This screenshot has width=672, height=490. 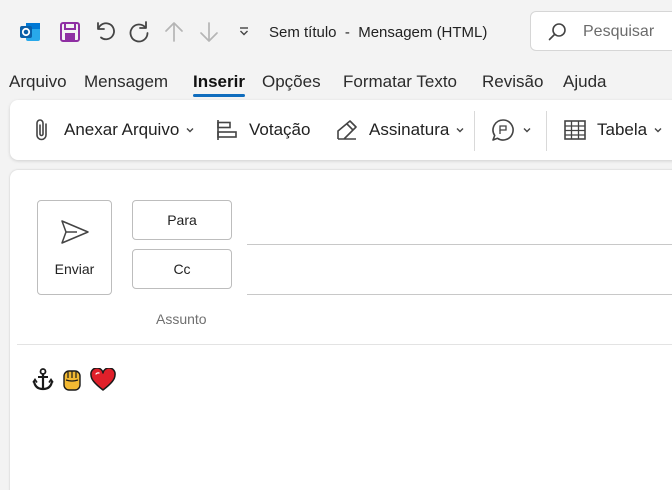 What do you see at coordinates (378, 32) in the screenshot?
I see `window-title: Sem título - Mensagem (HTML)` at bounding box center [378, 32].